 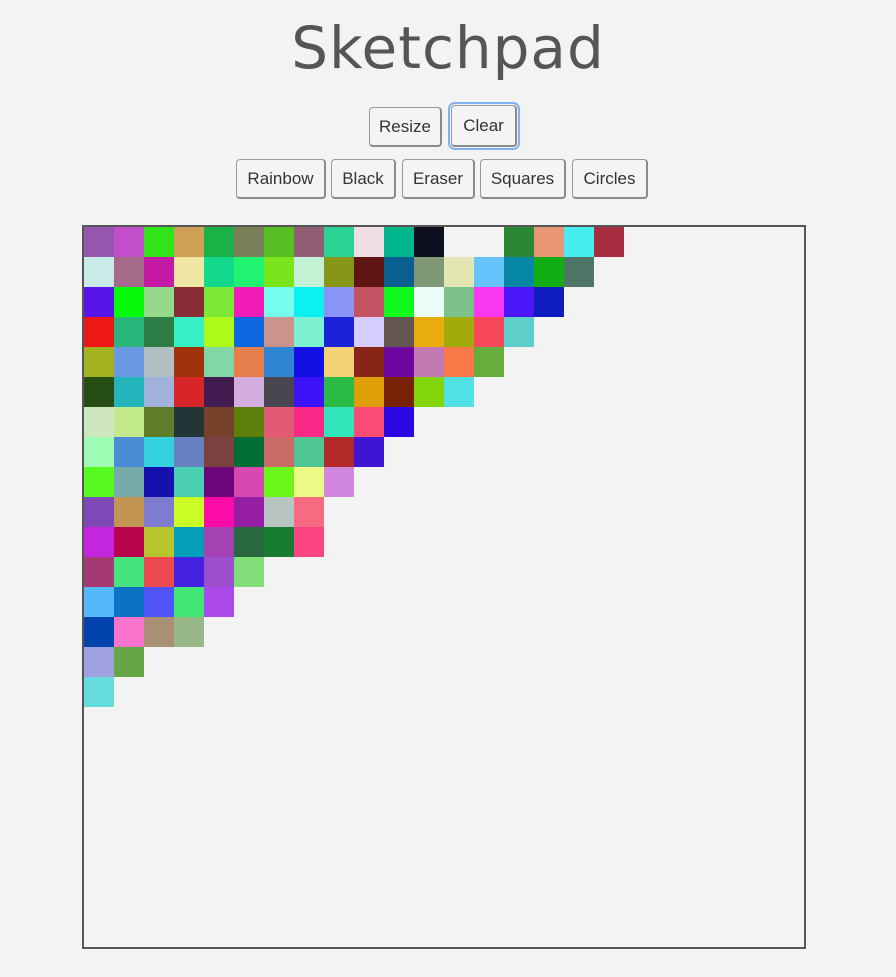 I want to click on eraser-button: Eraser, so click(x=438, y=179).